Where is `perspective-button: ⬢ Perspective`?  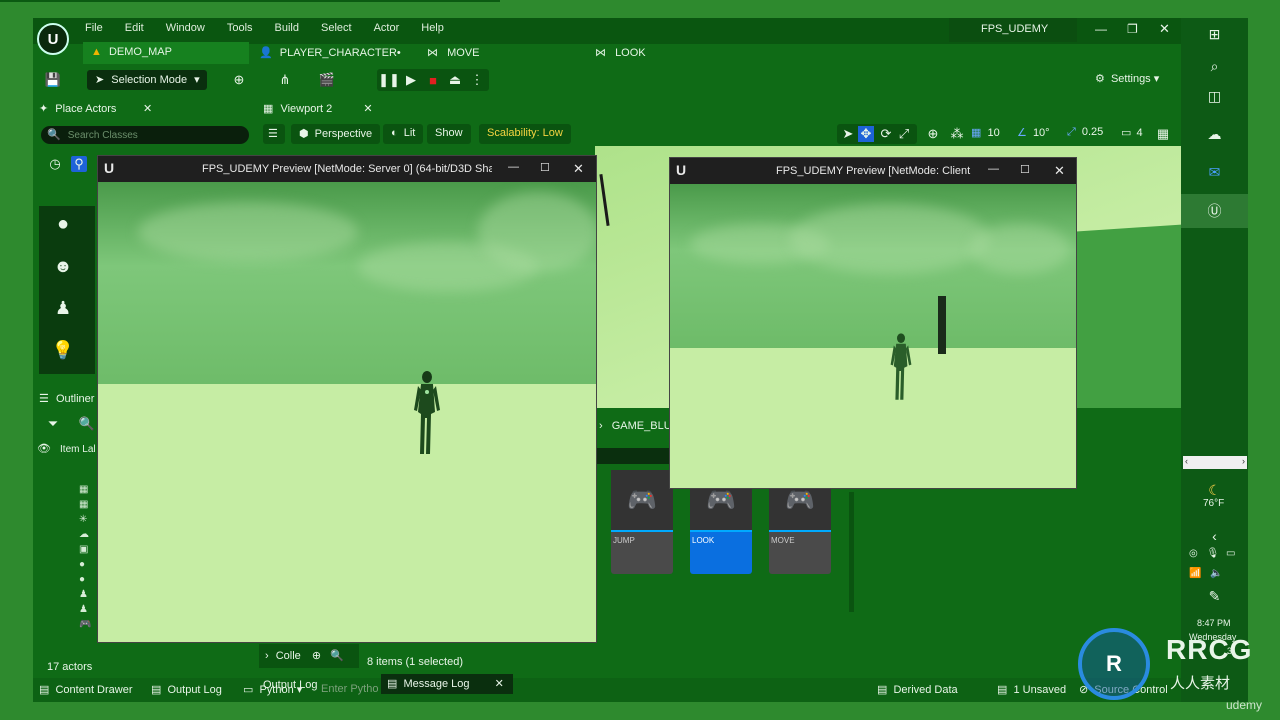
perspective-button: ⬢ Perspective is located at coordinates (336, 134).